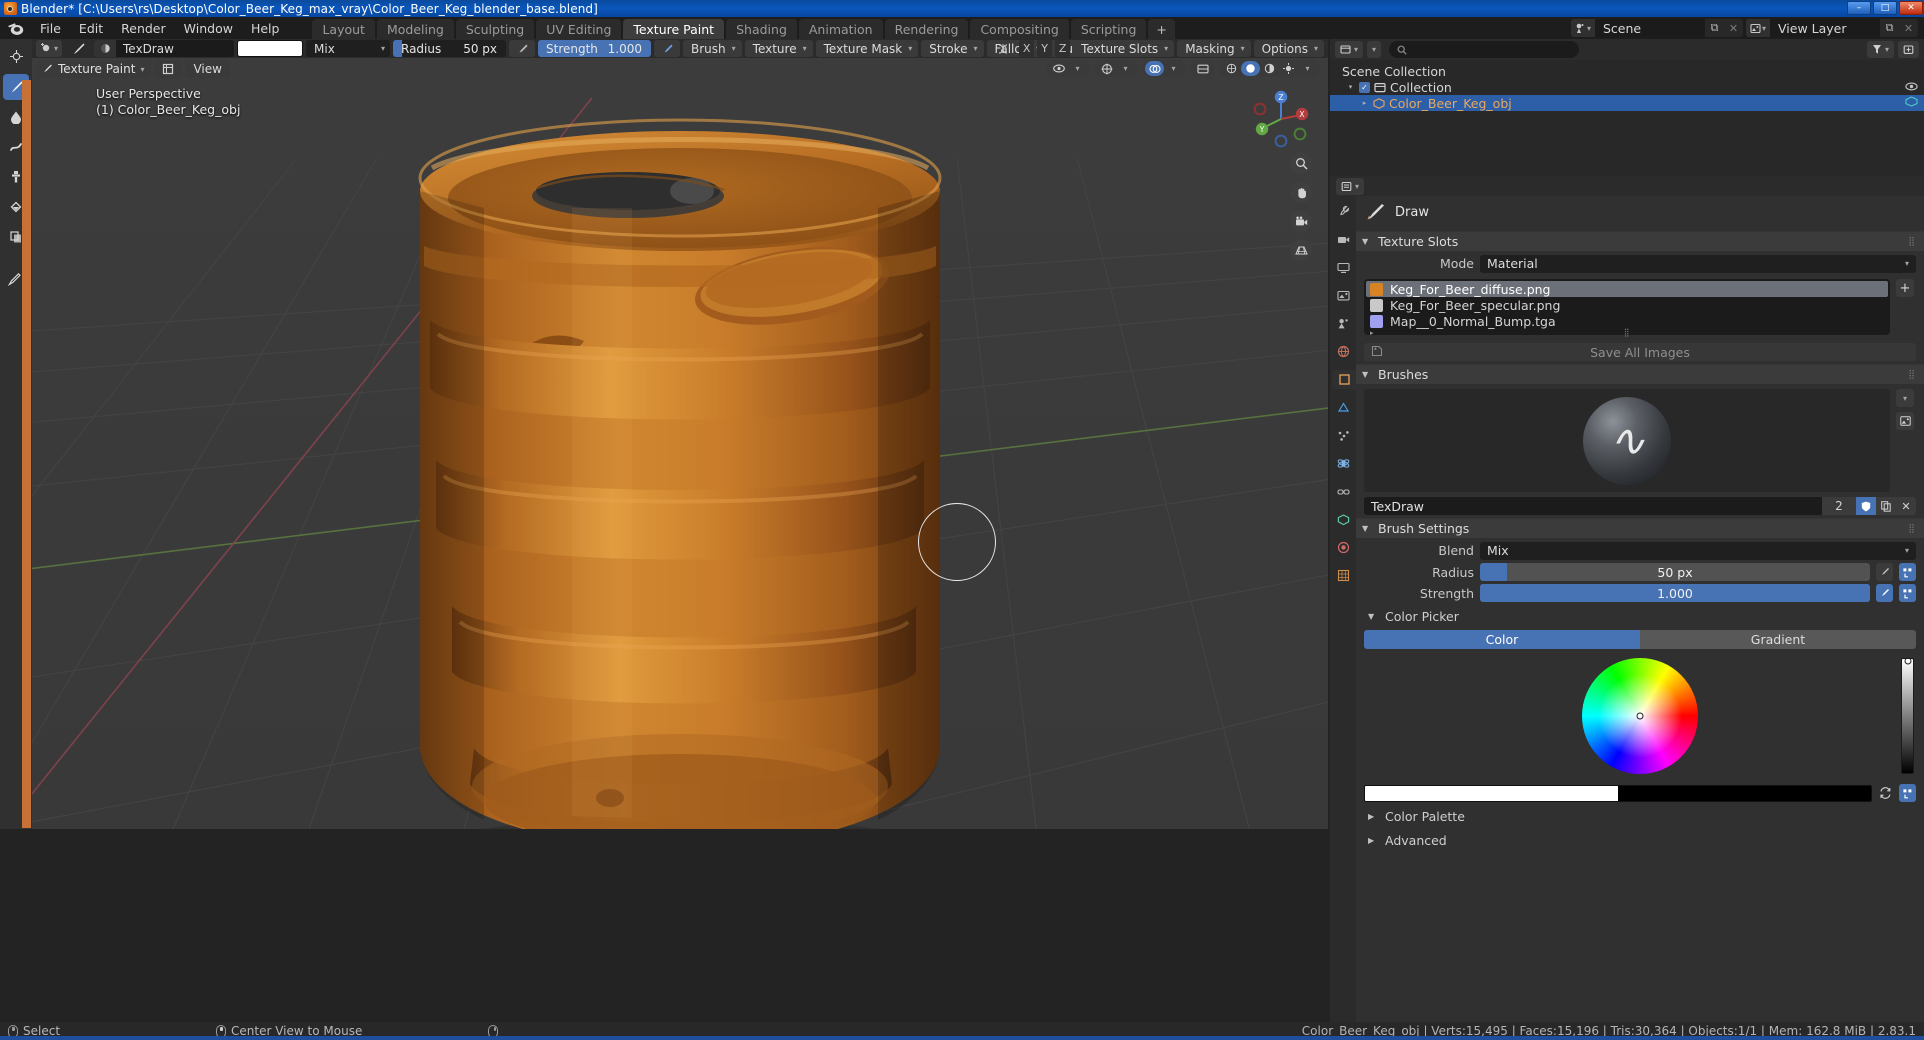 This screenshot has width=1924, height=1040. What do you see at coordinates (1832, 28) in the screenshot?
I see `view-layer-selector: ▾ View Layer ⧉ ✕` at bounding box center [1832, 28].